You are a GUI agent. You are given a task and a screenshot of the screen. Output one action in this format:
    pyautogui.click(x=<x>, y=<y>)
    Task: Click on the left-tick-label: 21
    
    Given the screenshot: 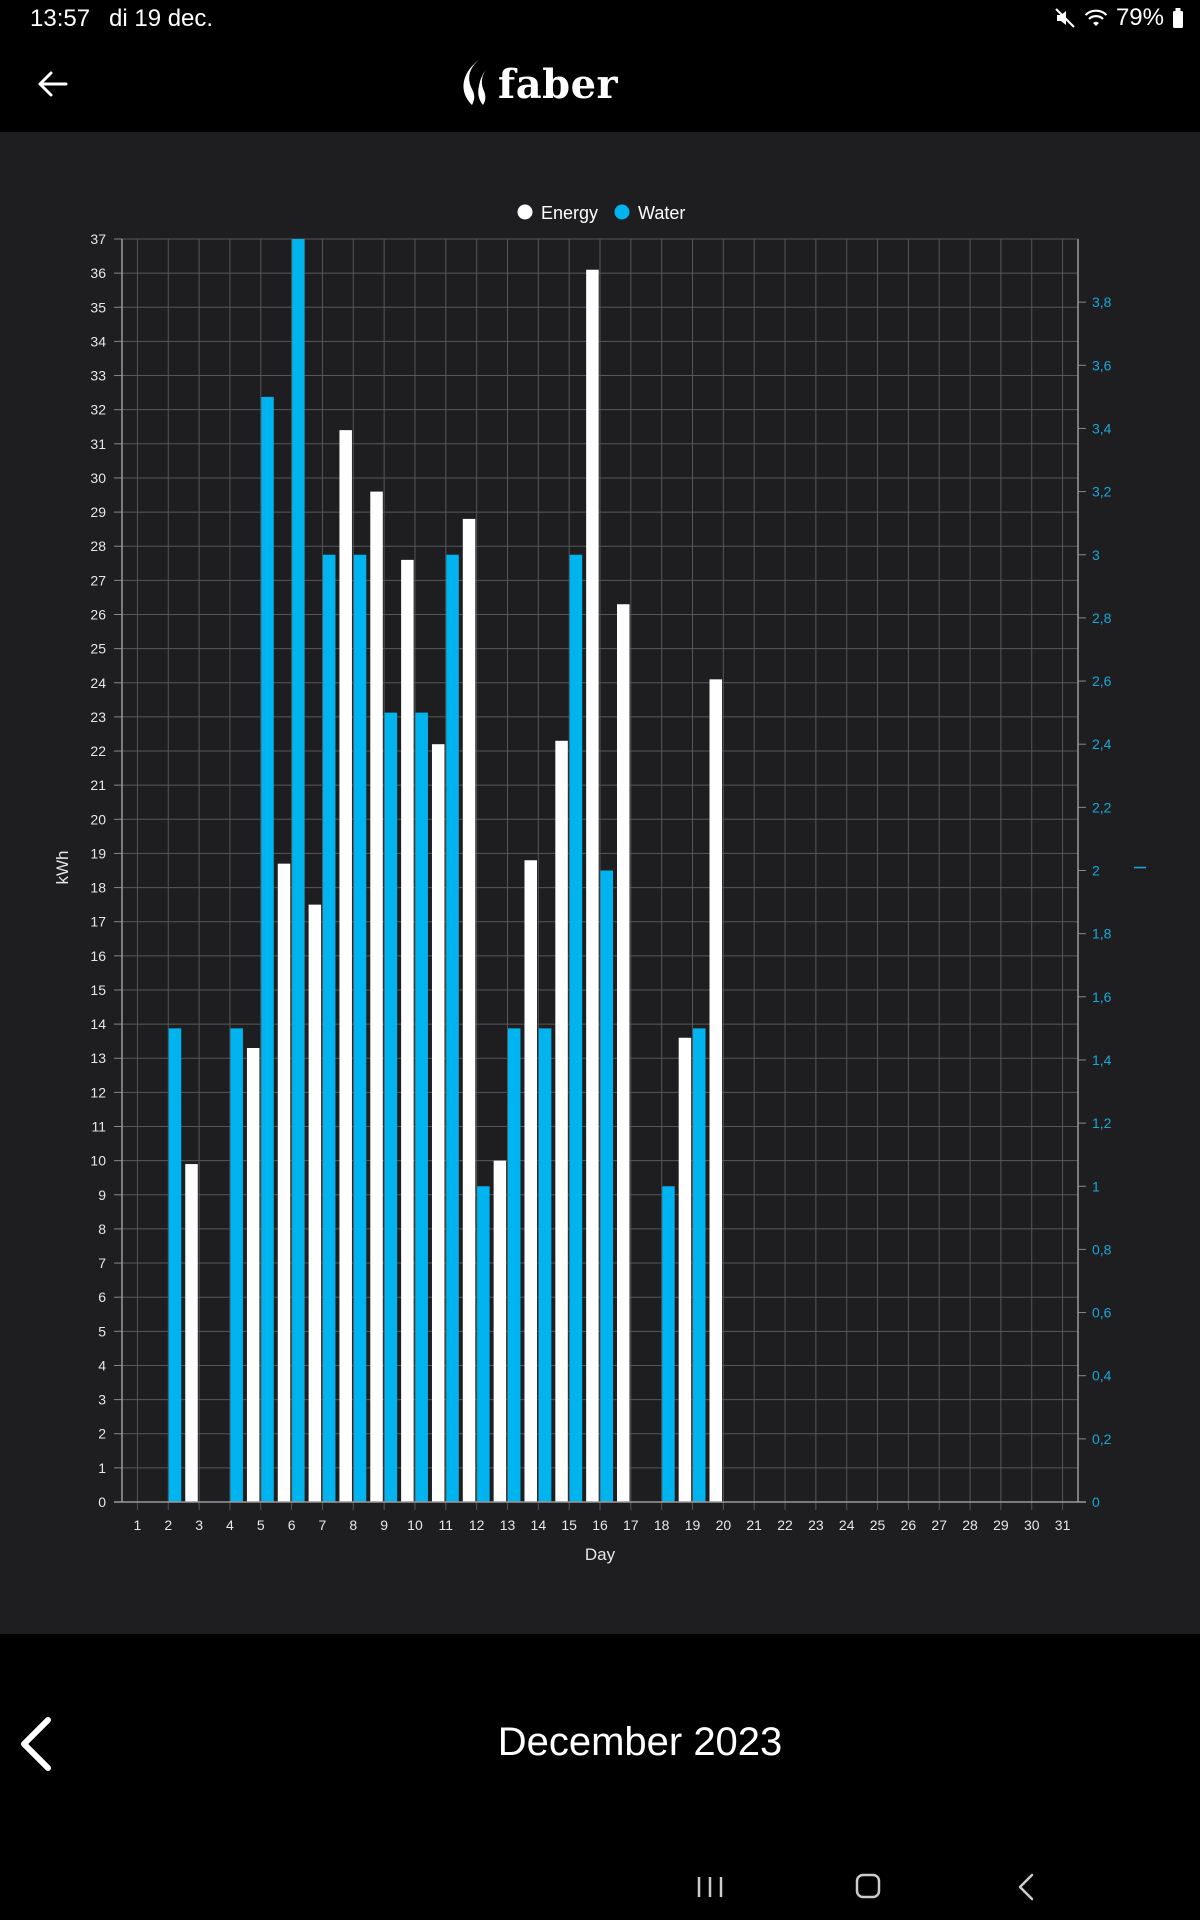 What is the action you would take?
    pyautogui.click(x=98, y=785)
    